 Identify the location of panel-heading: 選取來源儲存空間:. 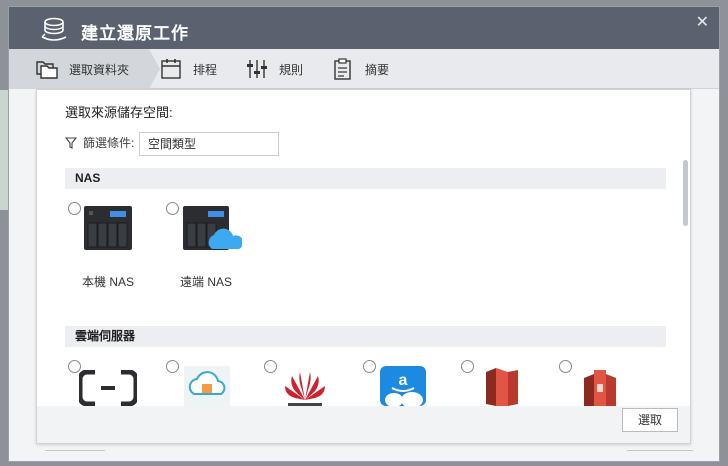
(119, 112).